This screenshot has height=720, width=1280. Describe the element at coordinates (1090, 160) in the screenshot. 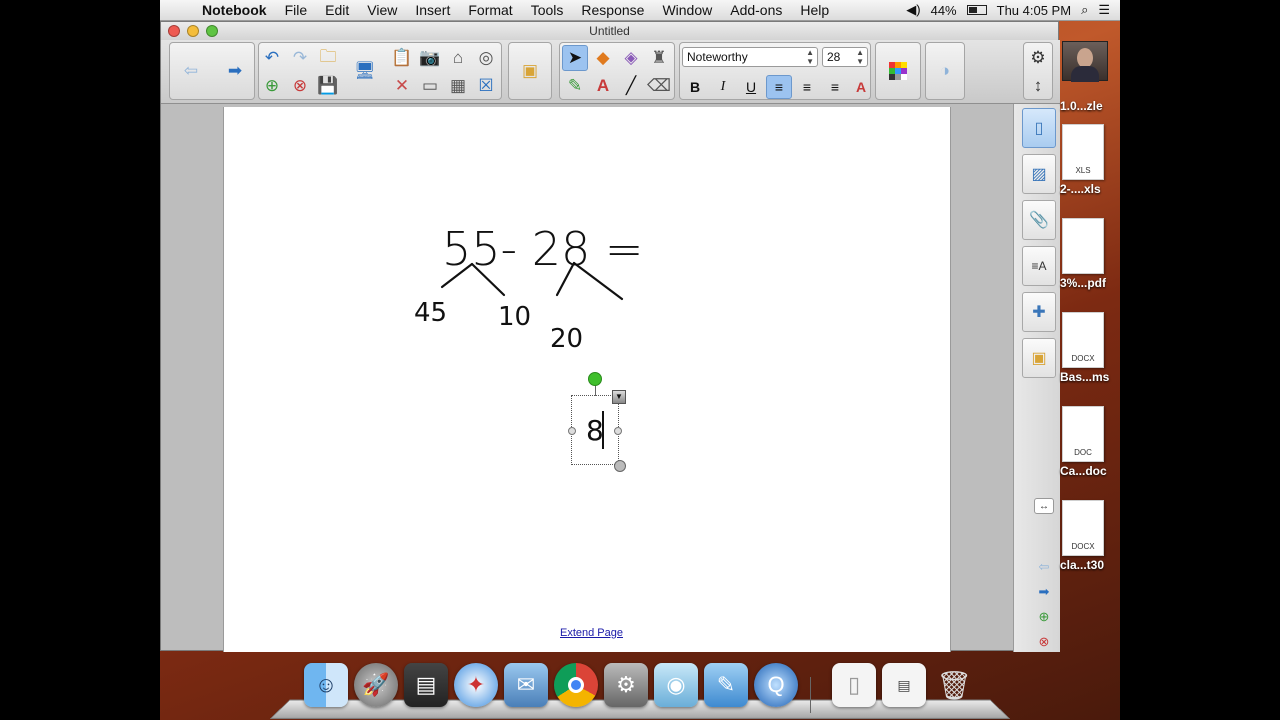

I see `desktop-file: XLS 2-....xls` at that location.